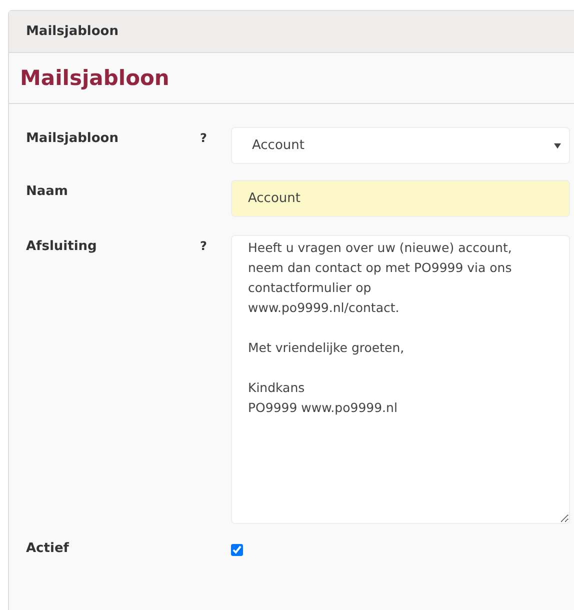  What do you see at coordinates (400, 145) in the screenshot?
I see `dropdown: Account` at bounding box center [400, 145].